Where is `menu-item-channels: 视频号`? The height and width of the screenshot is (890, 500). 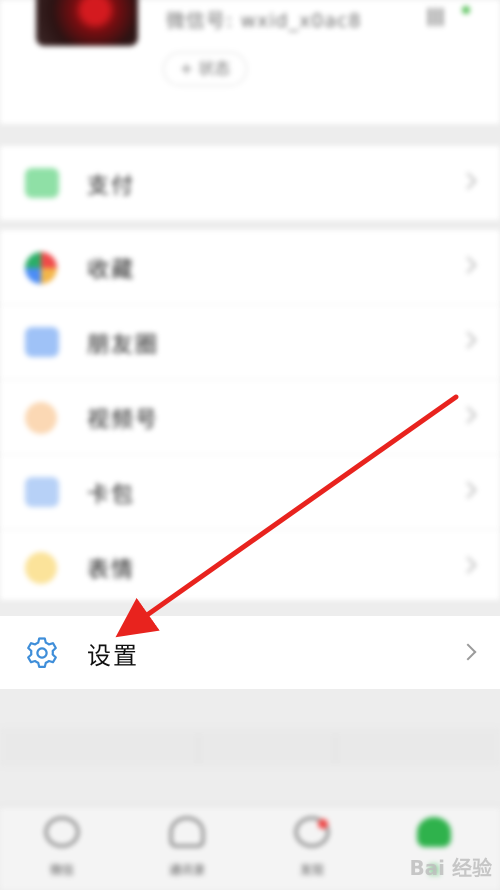 menu-item-channels: 视频号 is located at coordinates (250, 417).